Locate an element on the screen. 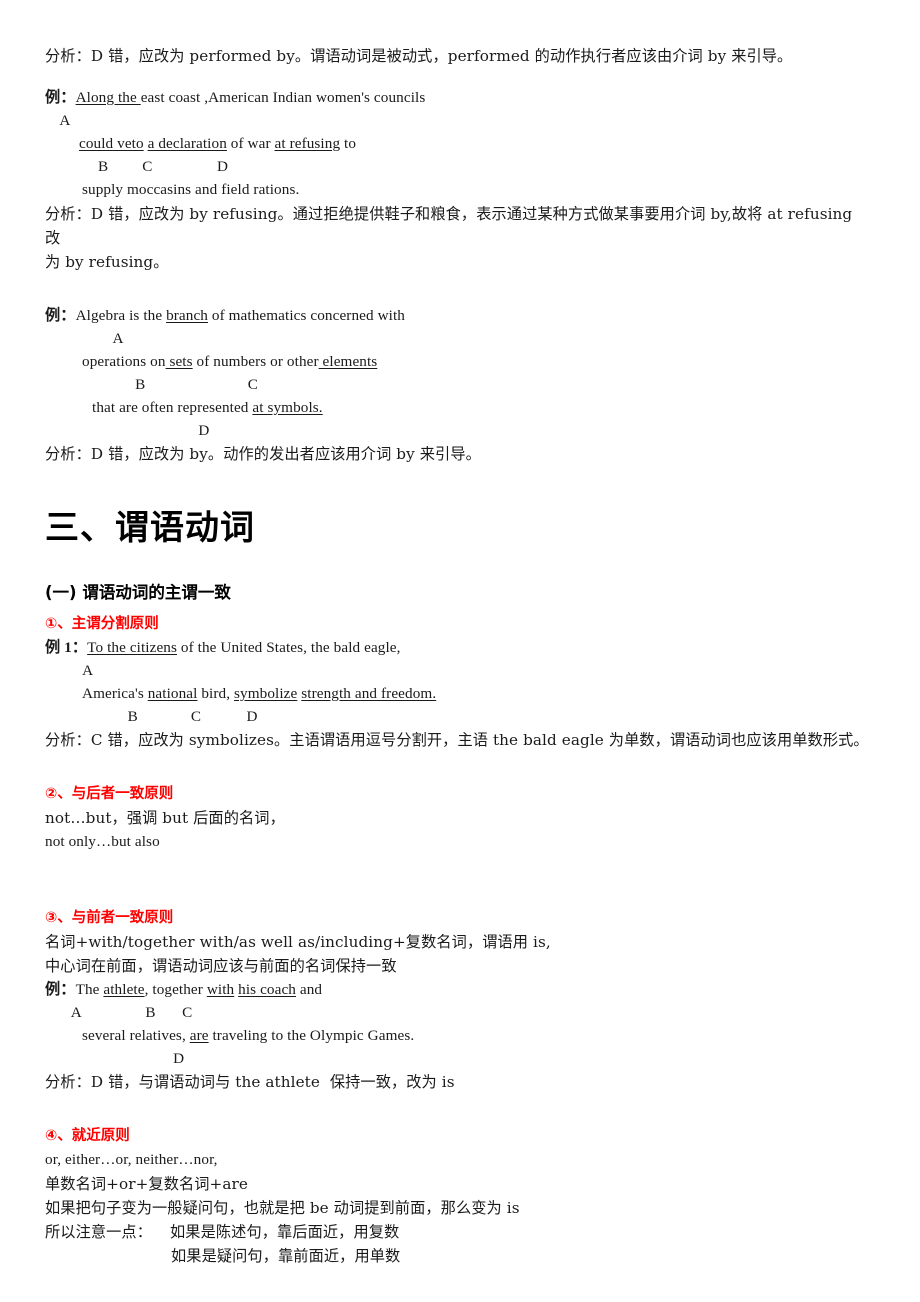 This screenshot has width=920, height=1302. rule-3-underline-b: with is located at coordinates (220, 989).